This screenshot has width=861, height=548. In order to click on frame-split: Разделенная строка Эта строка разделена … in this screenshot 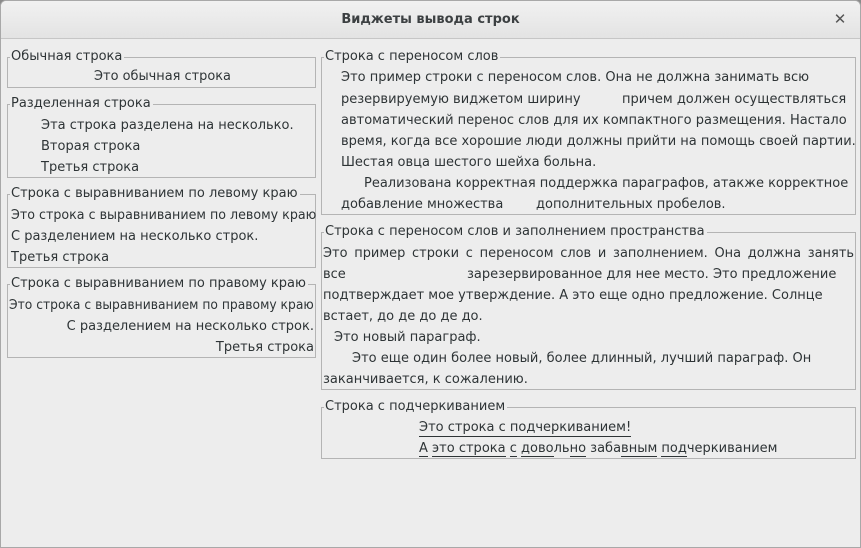, I will do `click(161, 137)`.